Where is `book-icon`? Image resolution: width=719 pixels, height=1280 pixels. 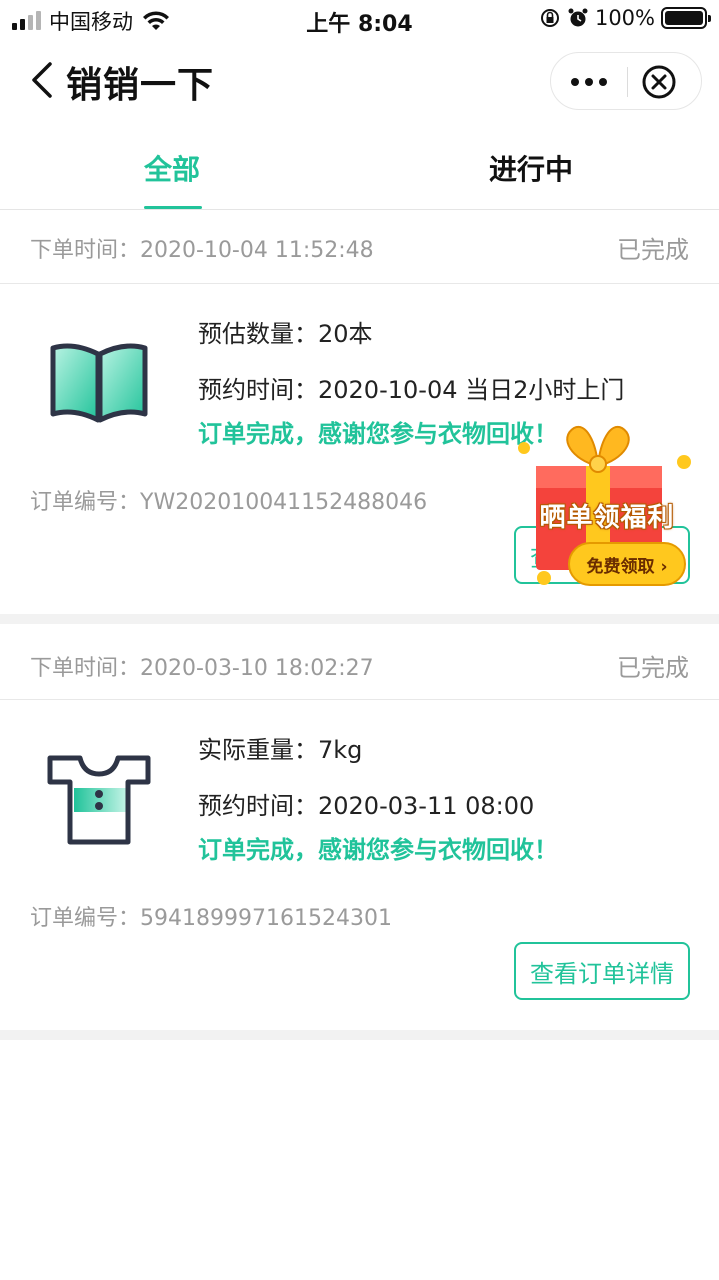 book-icon is located at coordinates (99, 383).